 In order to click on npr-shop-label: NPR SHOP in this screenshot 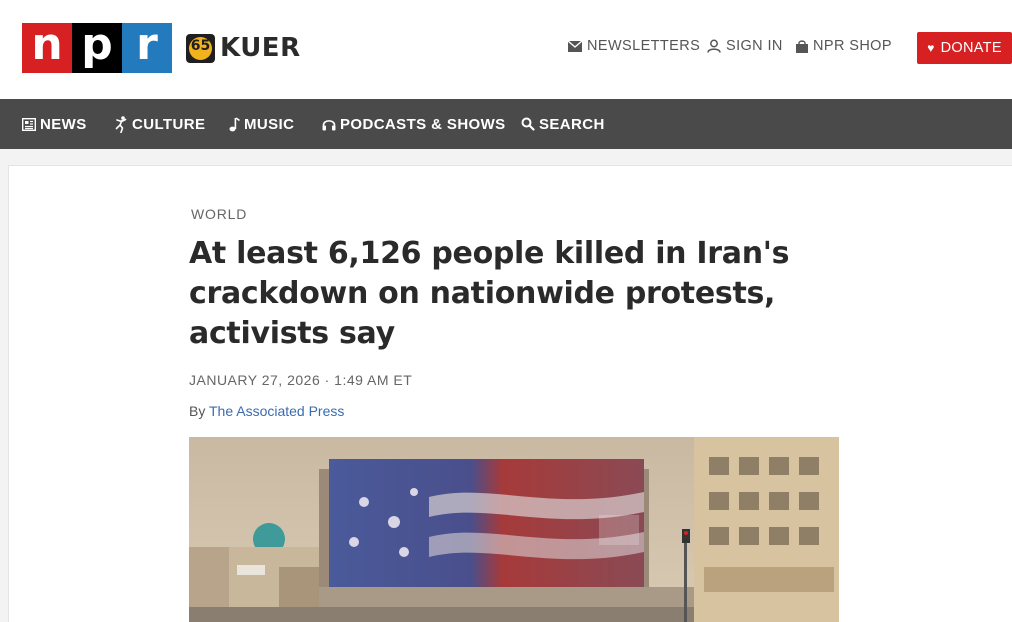, I will do `click(852, 46)`.